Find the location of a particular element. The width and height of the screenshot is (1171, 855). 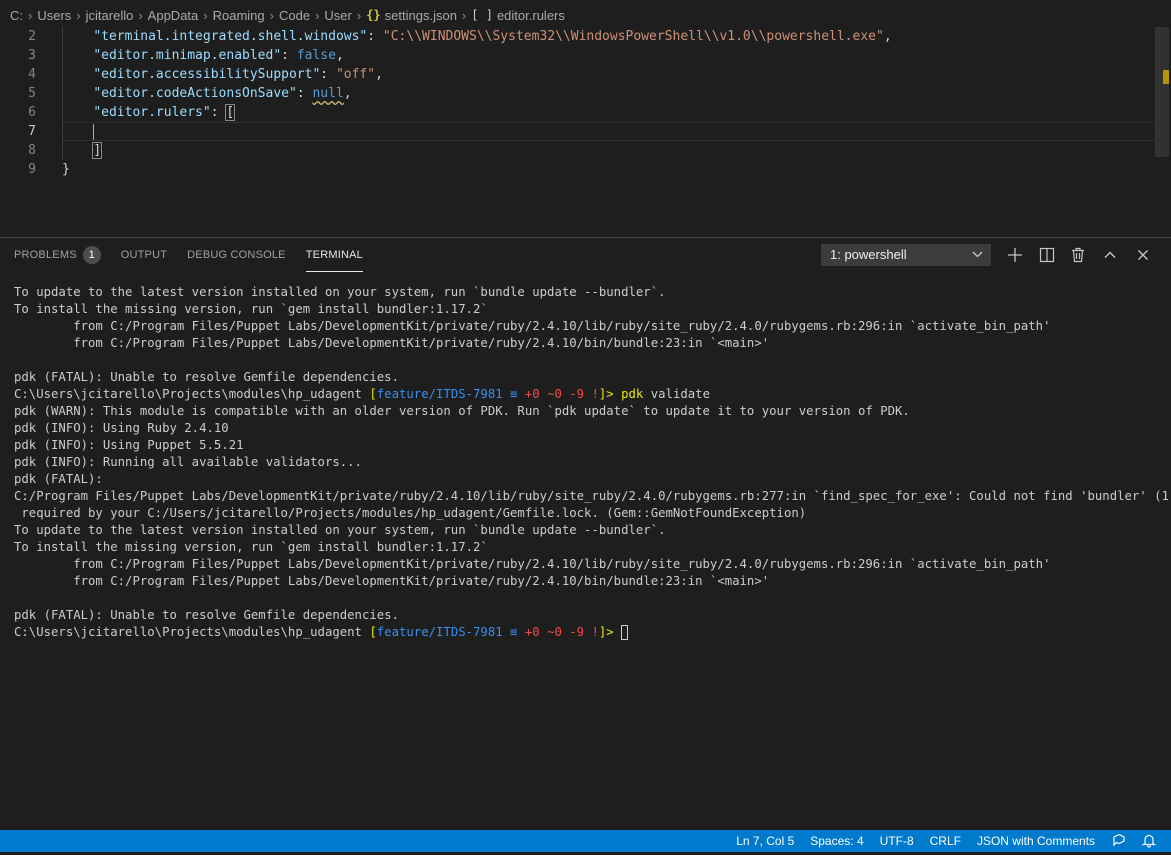

terminal-line: pdk (INFO): Using Ruby 2.4.10 is located at coordinates (121, 428).